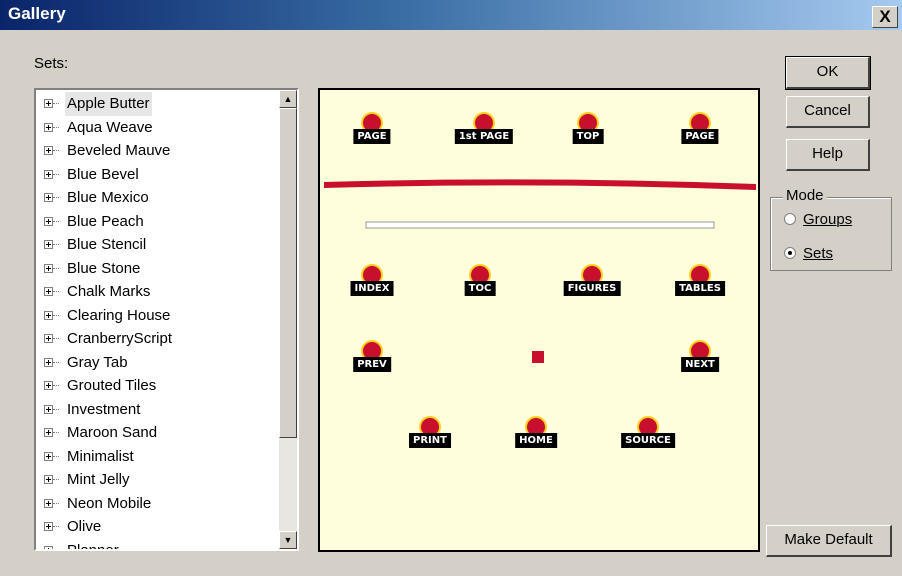 This screenshot has width=902, height=576. I want to click on list-item: Minimalist, so click(158, 457).